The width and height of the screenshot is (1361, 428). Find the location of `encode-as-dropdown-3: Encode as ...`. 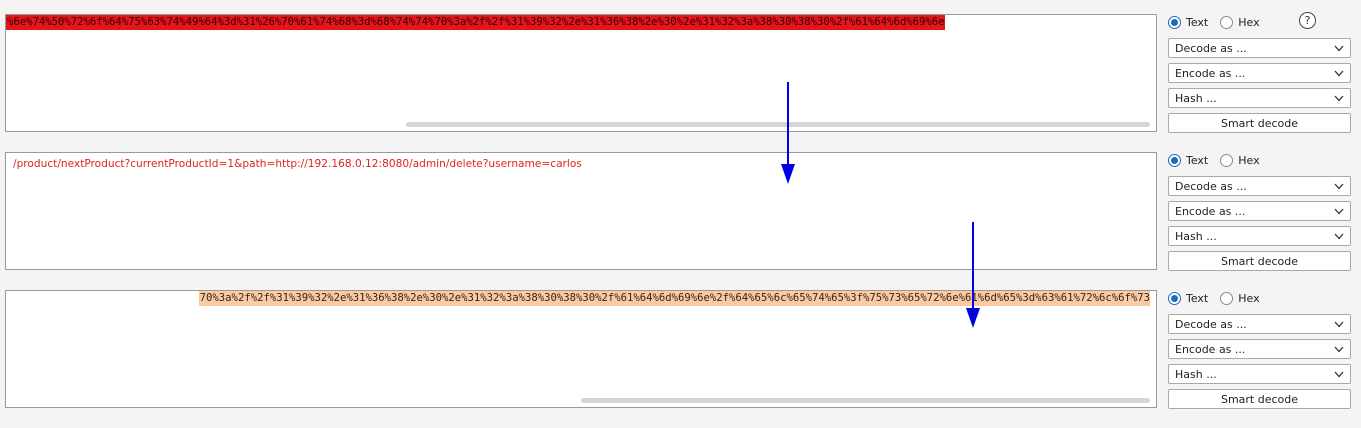

encode-as-dropdown-3: Encode as ... is located at coordinates (1259, 349).